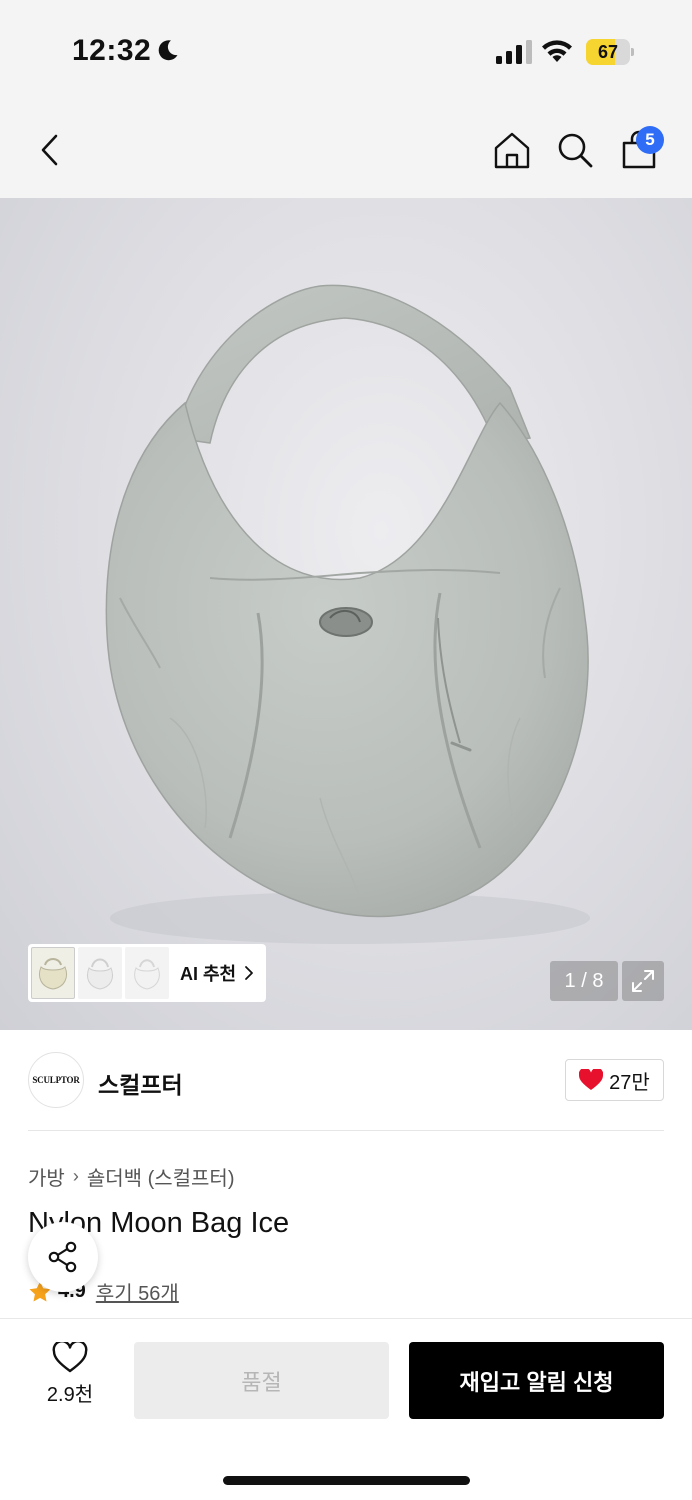  Describe the element at coordinates (557, 51) in the screenshot. I see `wifi-icon` at that location.